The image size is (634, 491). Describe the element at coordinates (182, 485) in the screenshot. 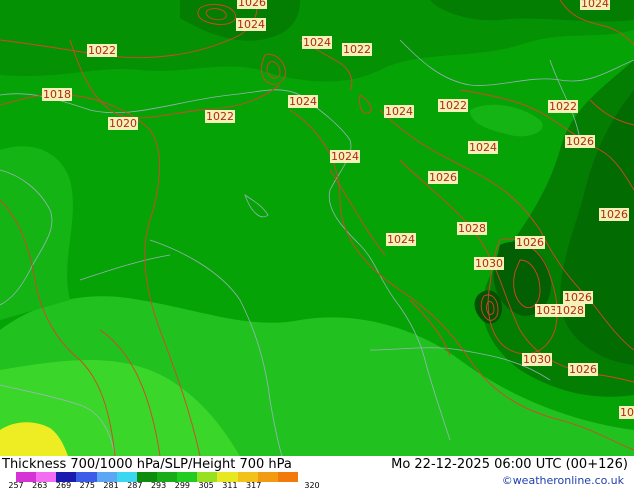

I see `scale-tick-label: 299` at that location.